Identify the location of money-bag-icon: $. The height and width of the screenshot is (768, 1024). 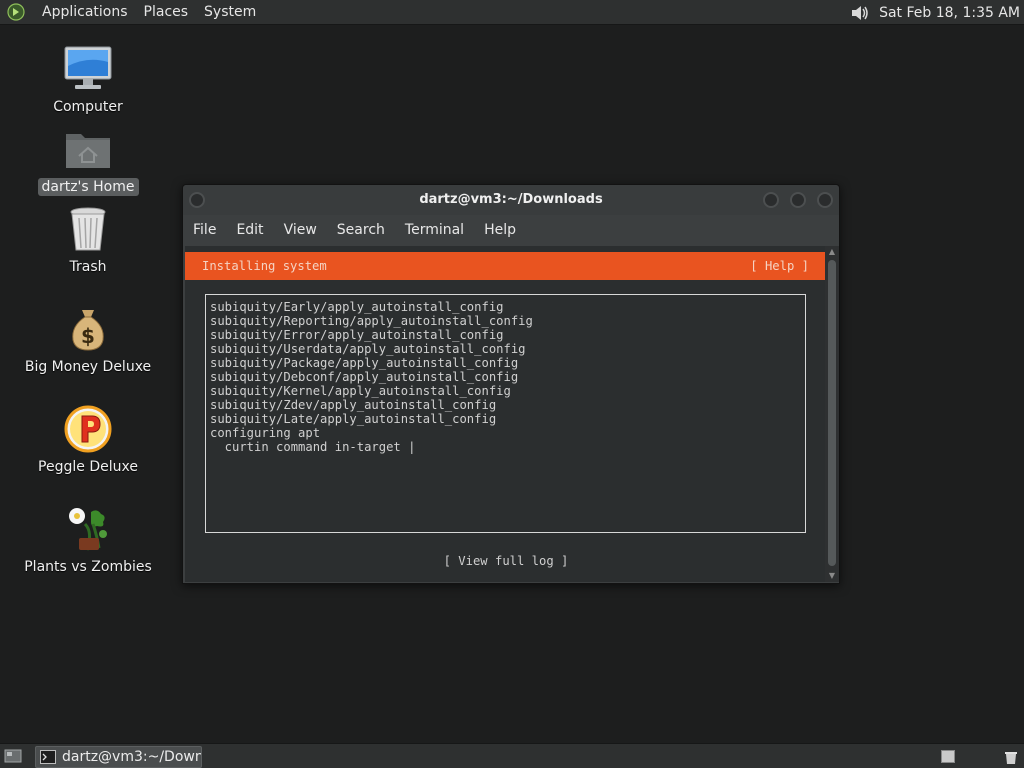
(88, 329).